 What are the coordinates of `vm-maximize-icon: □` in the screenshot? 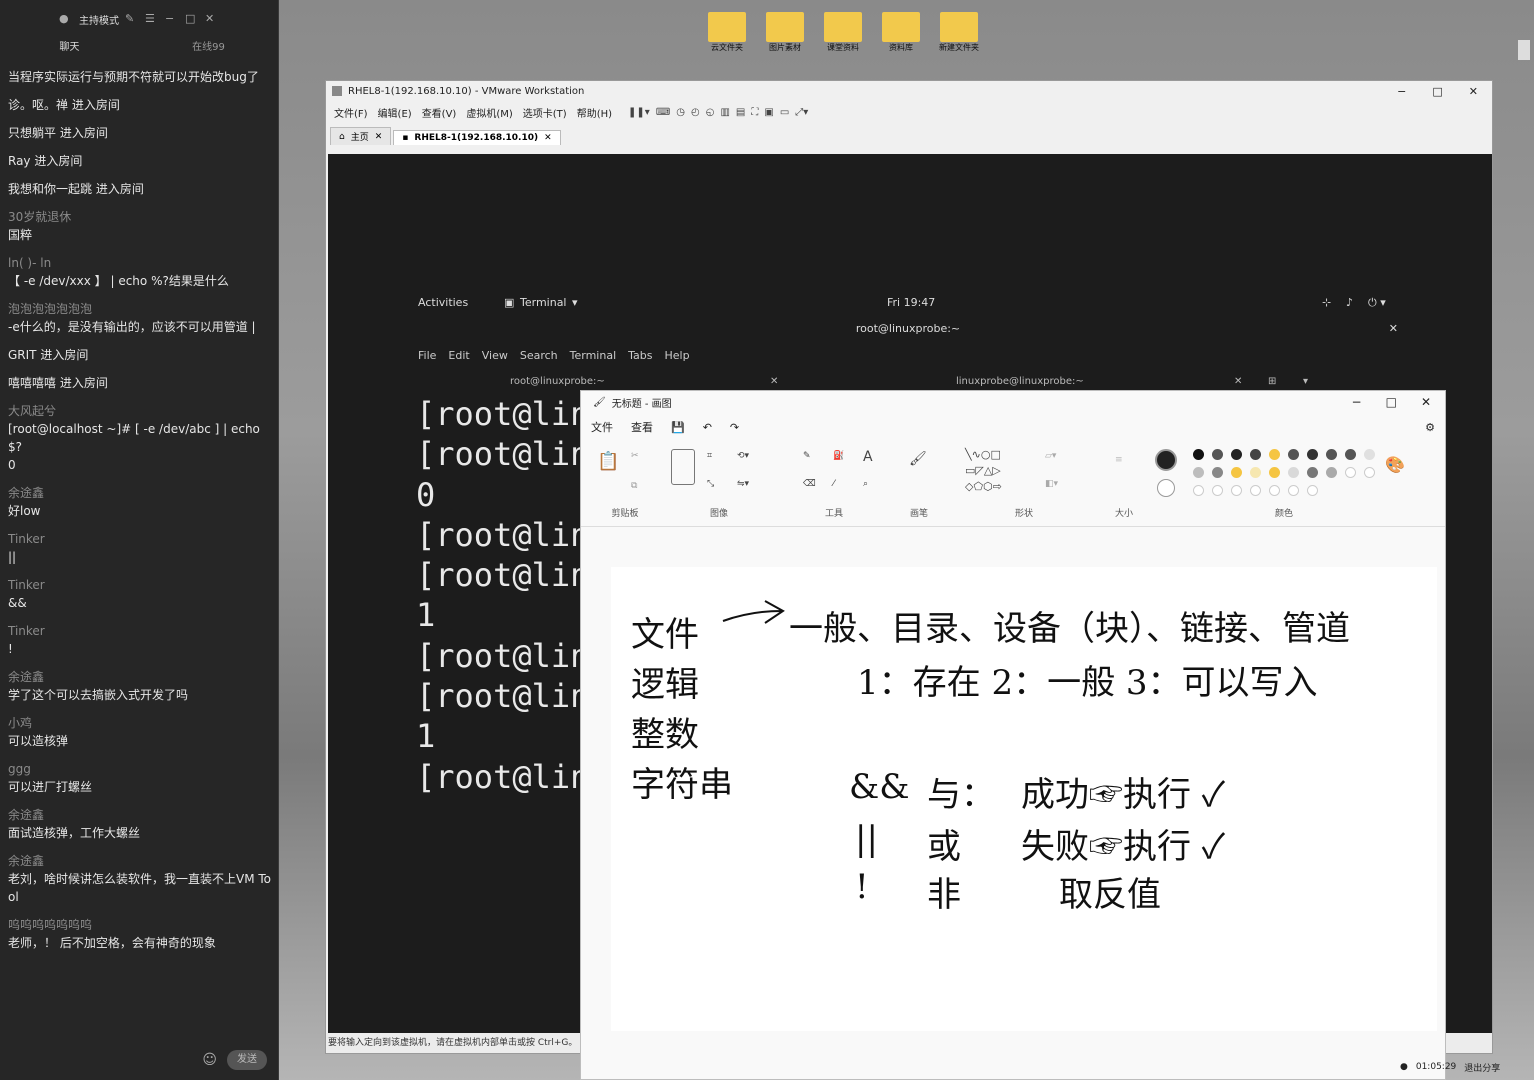 It's located at (1437, 91).